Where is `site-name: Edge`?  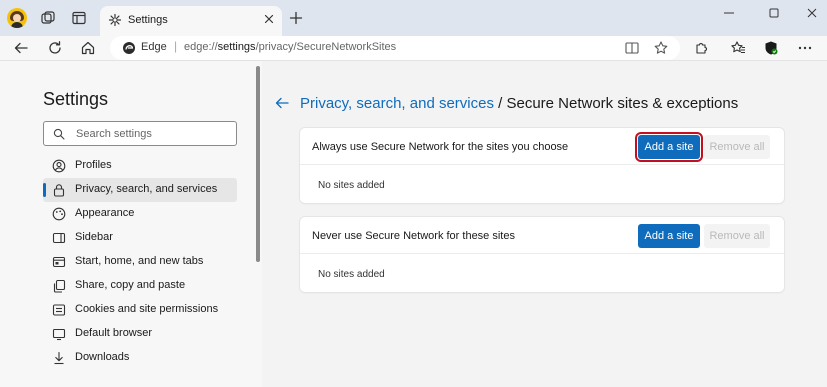 site-name: Edge is located at coordinates (154, 47).